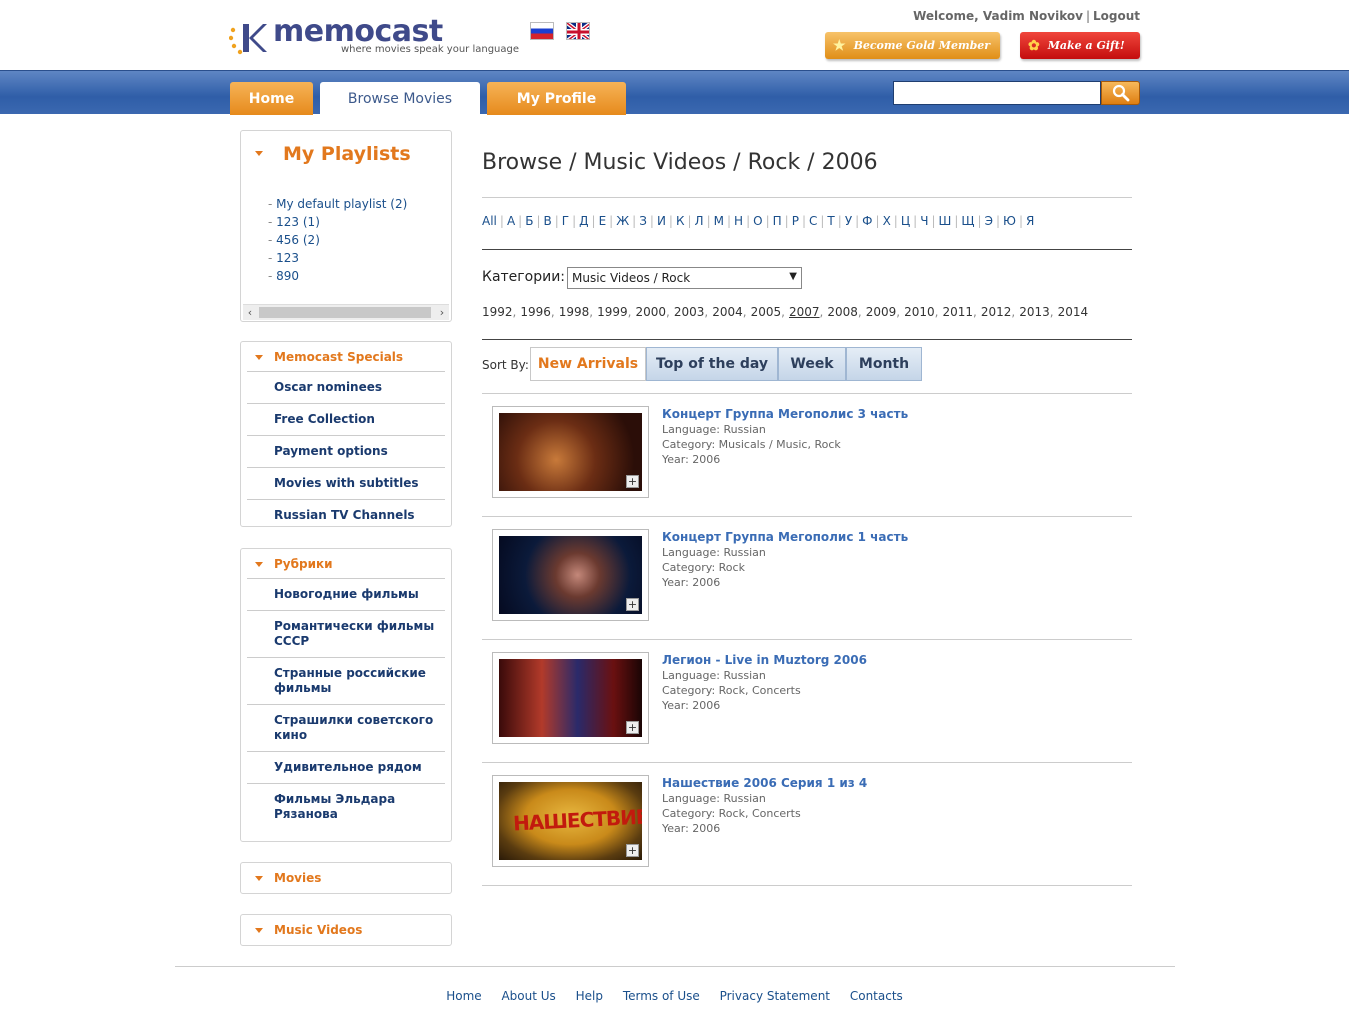 Image resolution: width=1349 pixels, height=1021 pixels. What do you see at coordinates (680, 221) in the screenshot?
I see `alphabet-letter-link: К` at bounding box center [680, 221].